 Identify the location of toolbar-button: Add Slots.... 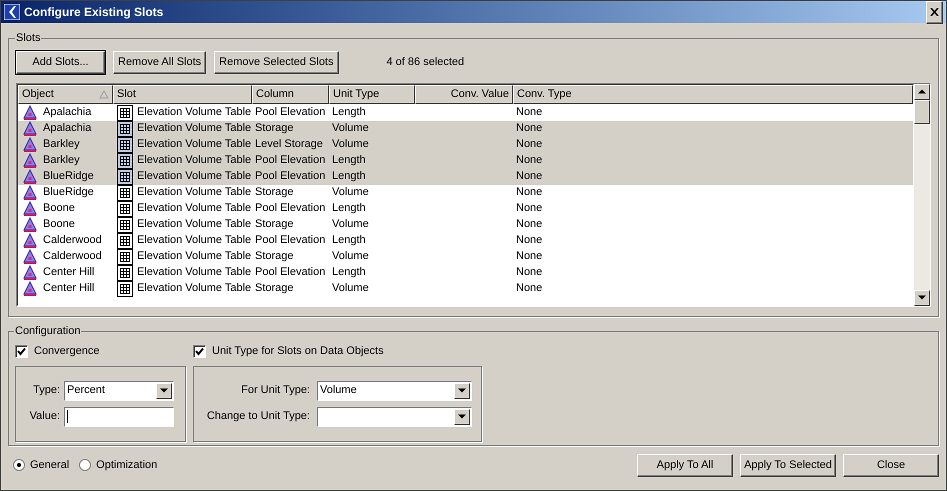
(60, 62).